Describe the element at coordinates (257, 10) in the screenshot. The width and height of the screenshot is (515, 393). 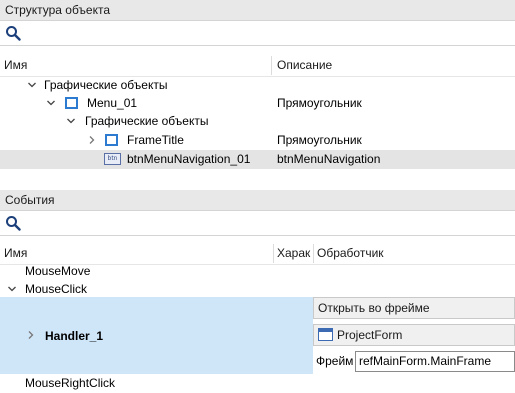
I see `structure-panel-header: Структура объекта` at that location.